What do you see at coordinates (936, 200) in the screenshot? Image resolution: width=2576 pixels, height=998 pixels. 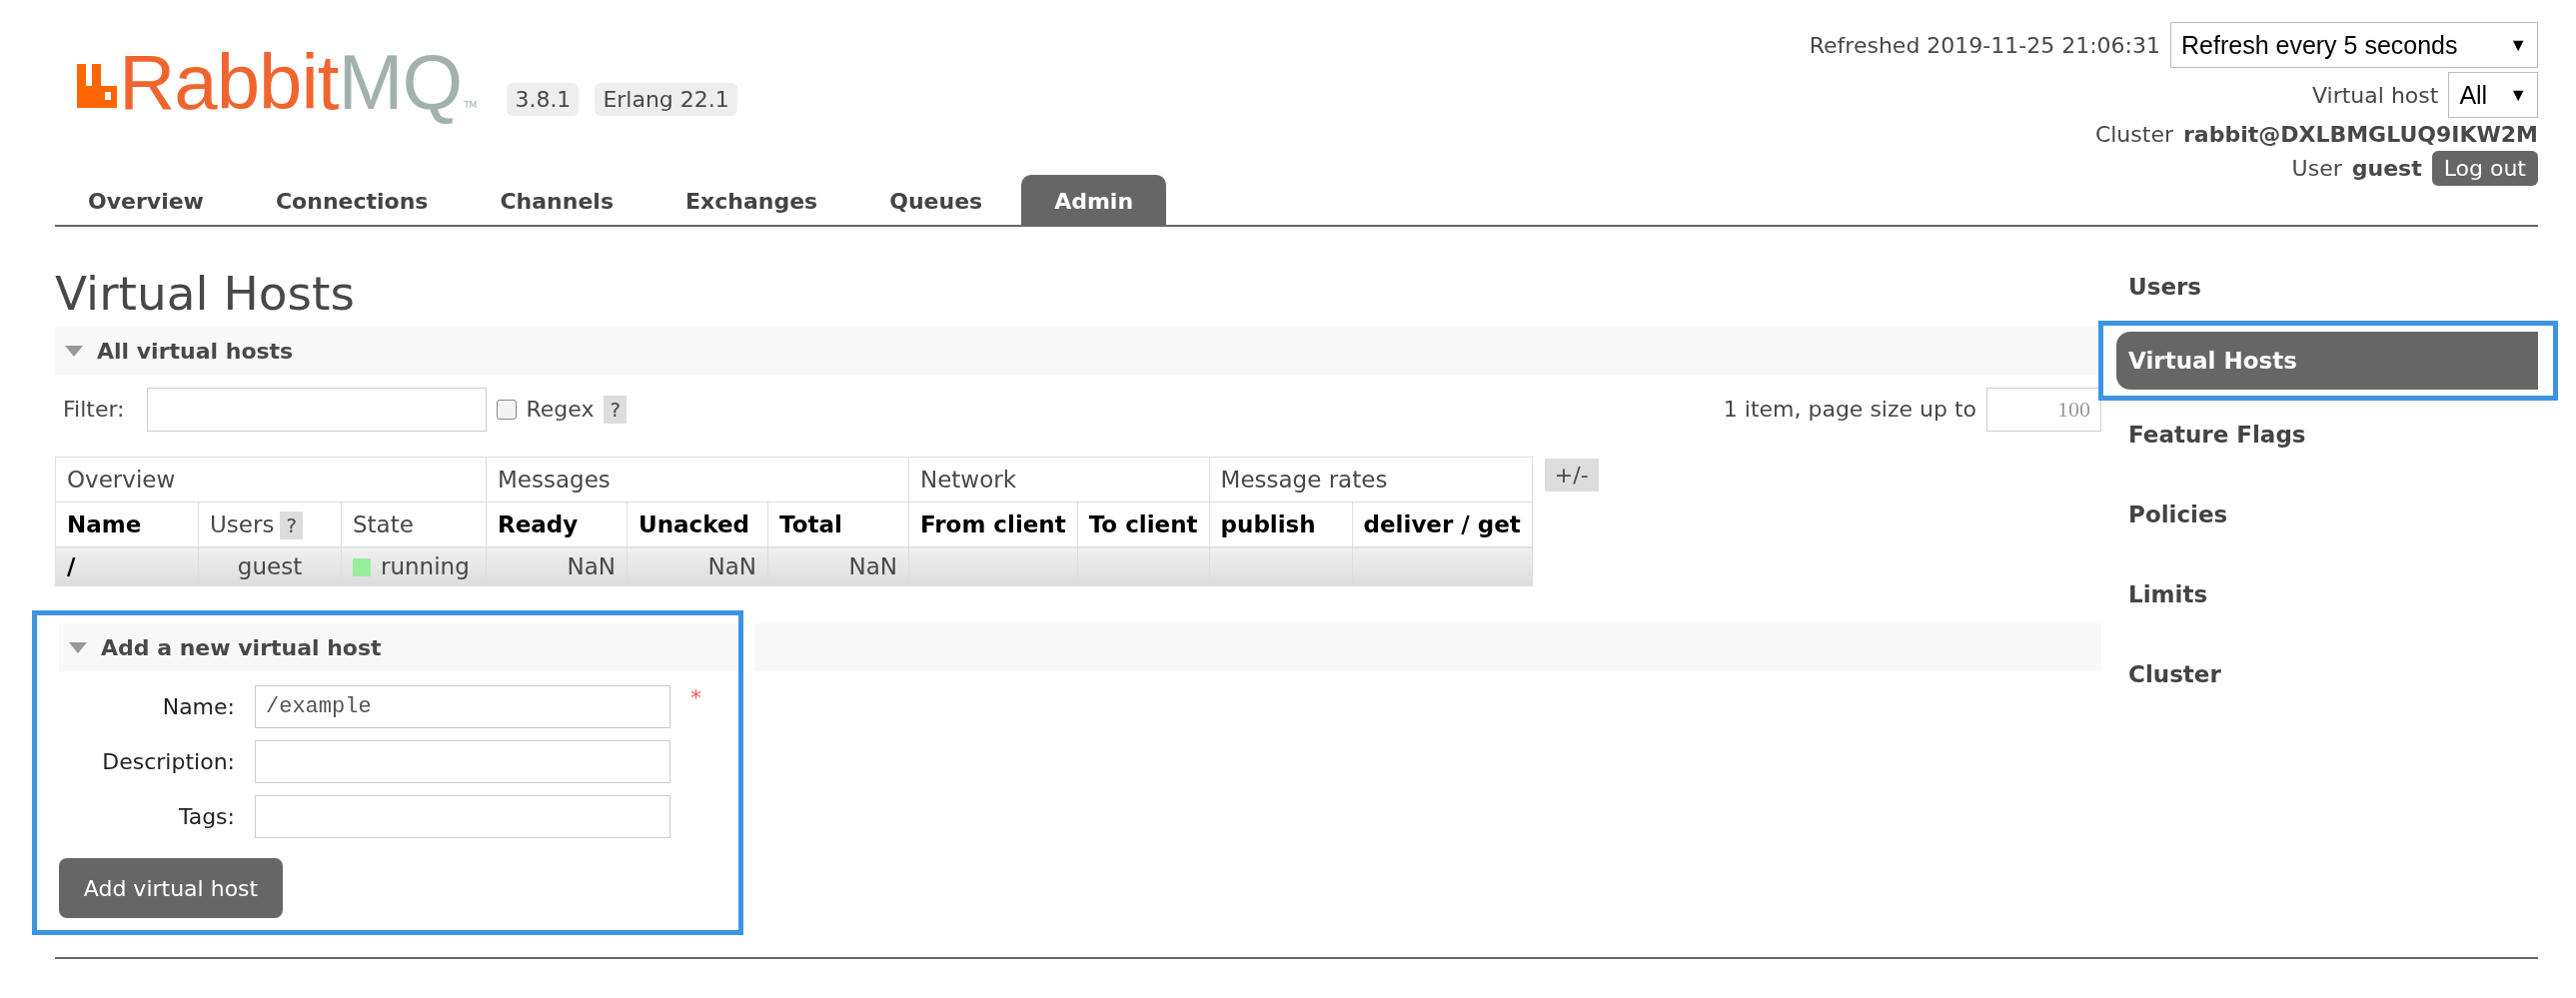 I see `nav-tab: Queues` at bounding box center [936, 200].